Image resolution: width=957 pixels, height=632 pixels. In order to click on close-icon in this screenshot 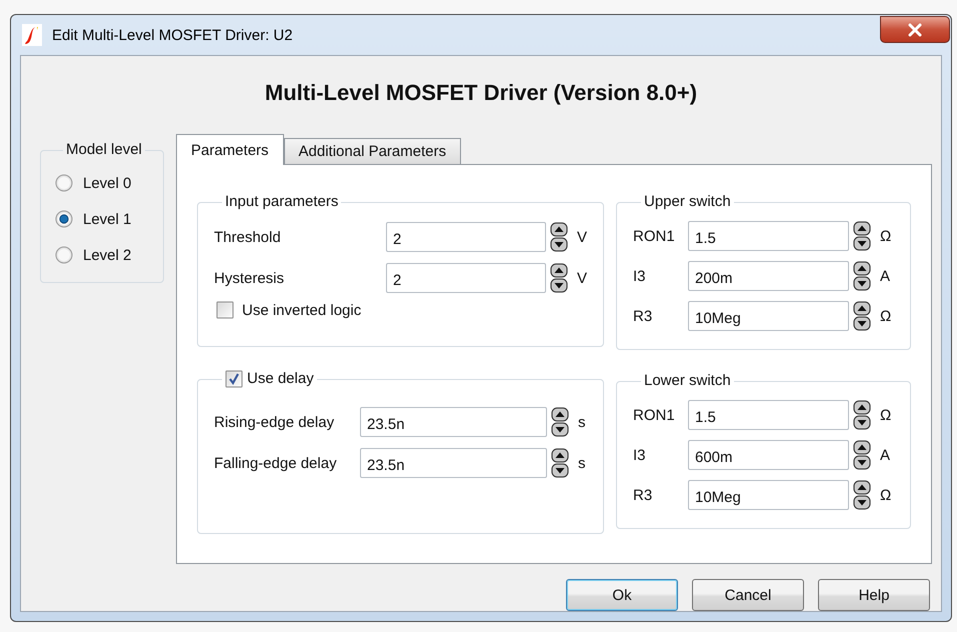, I will do `click(915, 29)`.